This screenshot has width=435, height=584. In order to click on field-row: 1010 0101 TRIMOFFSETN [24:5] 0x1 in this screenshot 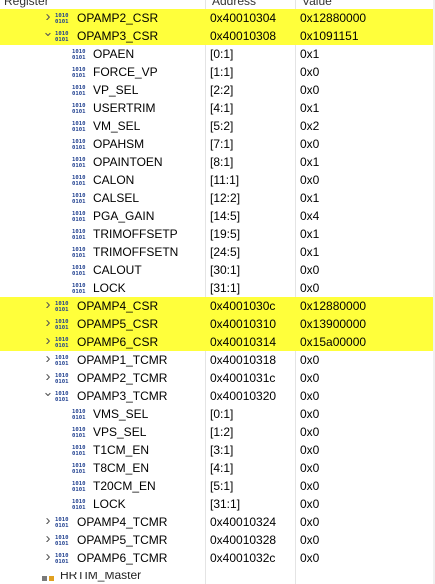, I will do `click(217, 252)`.